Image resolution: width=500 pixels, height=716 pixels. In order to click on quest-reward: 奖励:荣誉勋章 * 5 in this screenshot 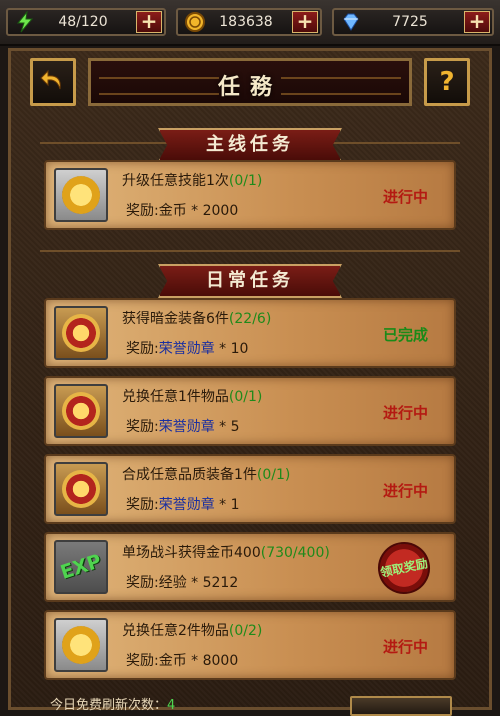, I will do `click(183, 427)`.